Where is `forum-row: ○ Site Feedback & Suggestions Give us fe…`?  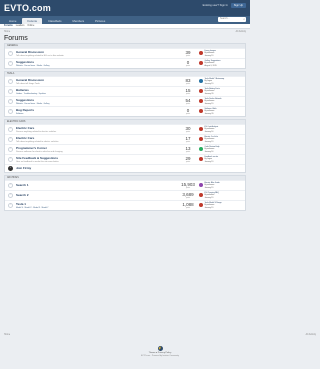 forum-row: ○ Site Feedback & Suggestions Give us fe… is located at coordinates (125, 159).